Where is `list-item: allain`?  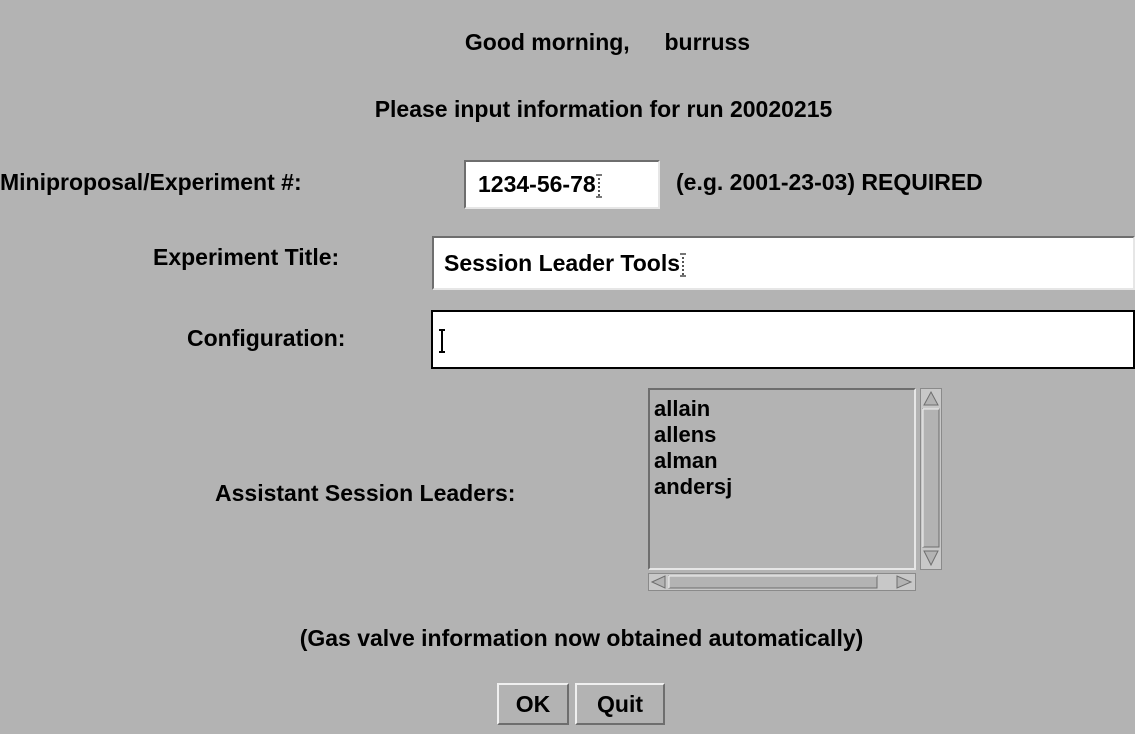 list-item: allain is located at coordinates (784, 409).